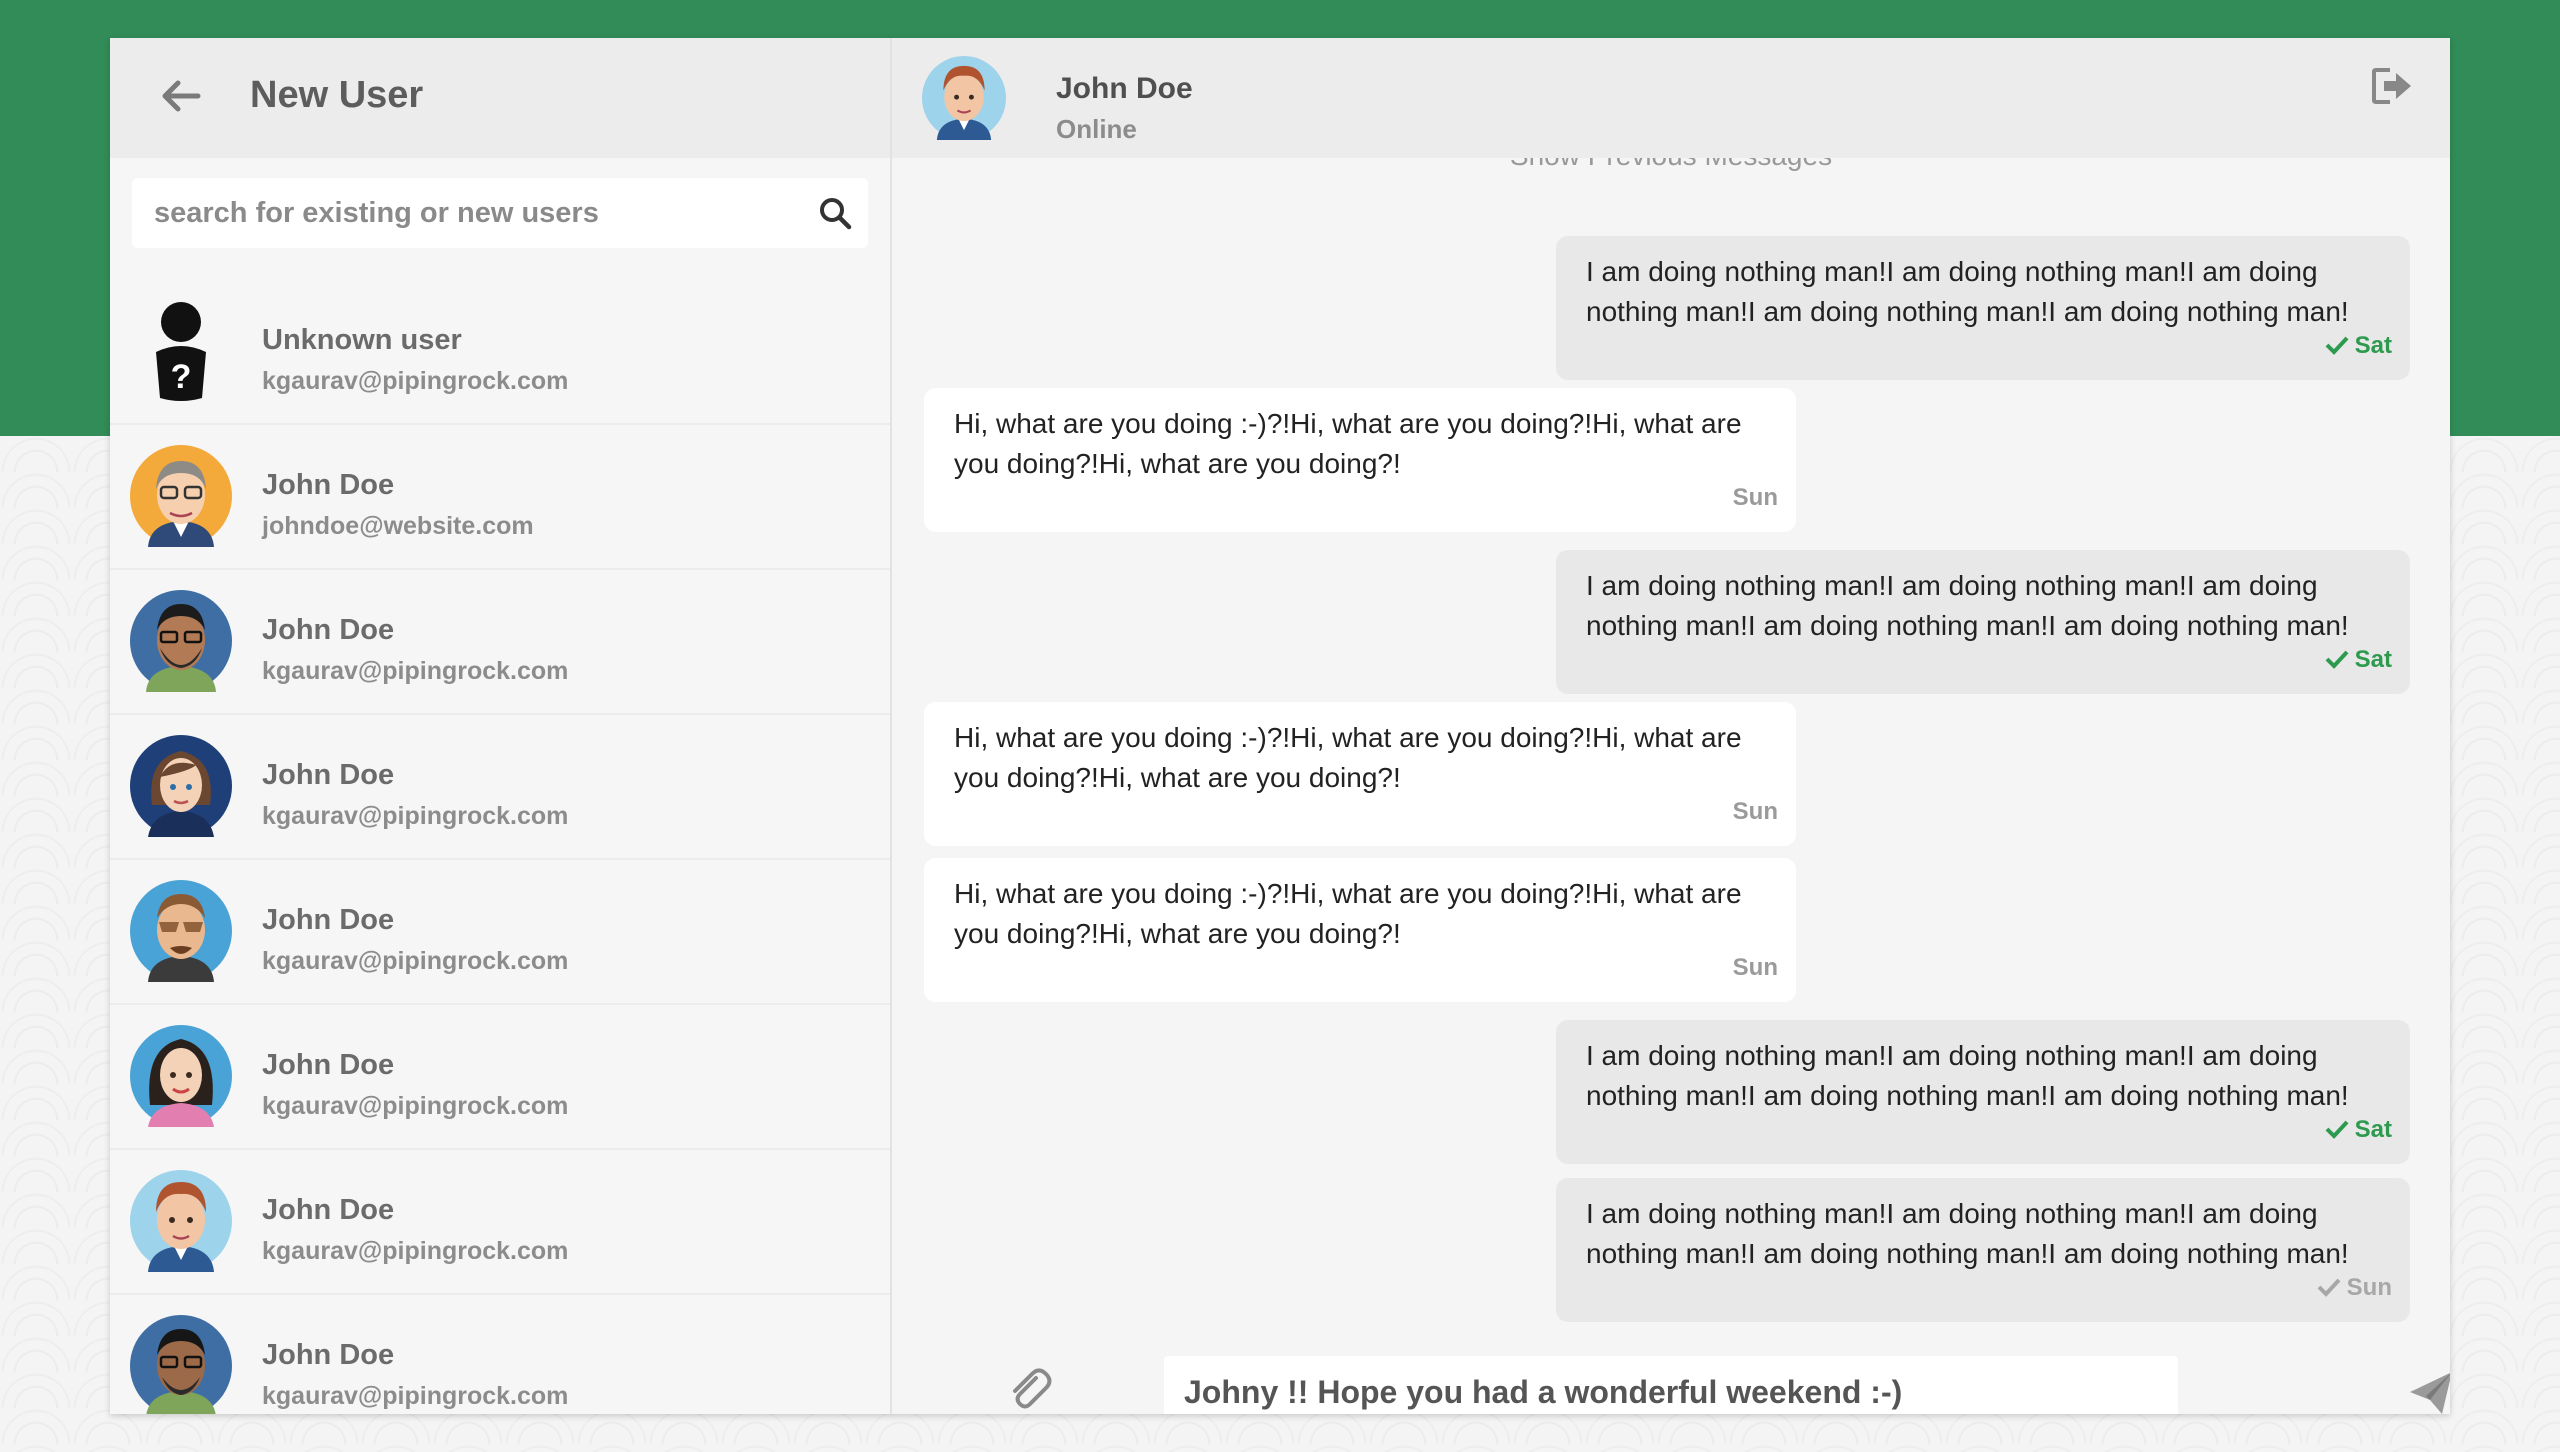 The image size is (2560, 1452). I want to click on user-email: johndoe@website.com, so click(398, 526).